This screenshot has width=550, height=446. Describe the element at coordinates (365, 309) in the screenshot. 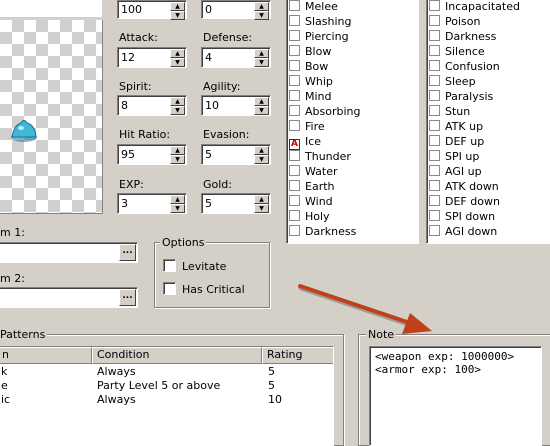

I see `annotation-arrow` at that location.